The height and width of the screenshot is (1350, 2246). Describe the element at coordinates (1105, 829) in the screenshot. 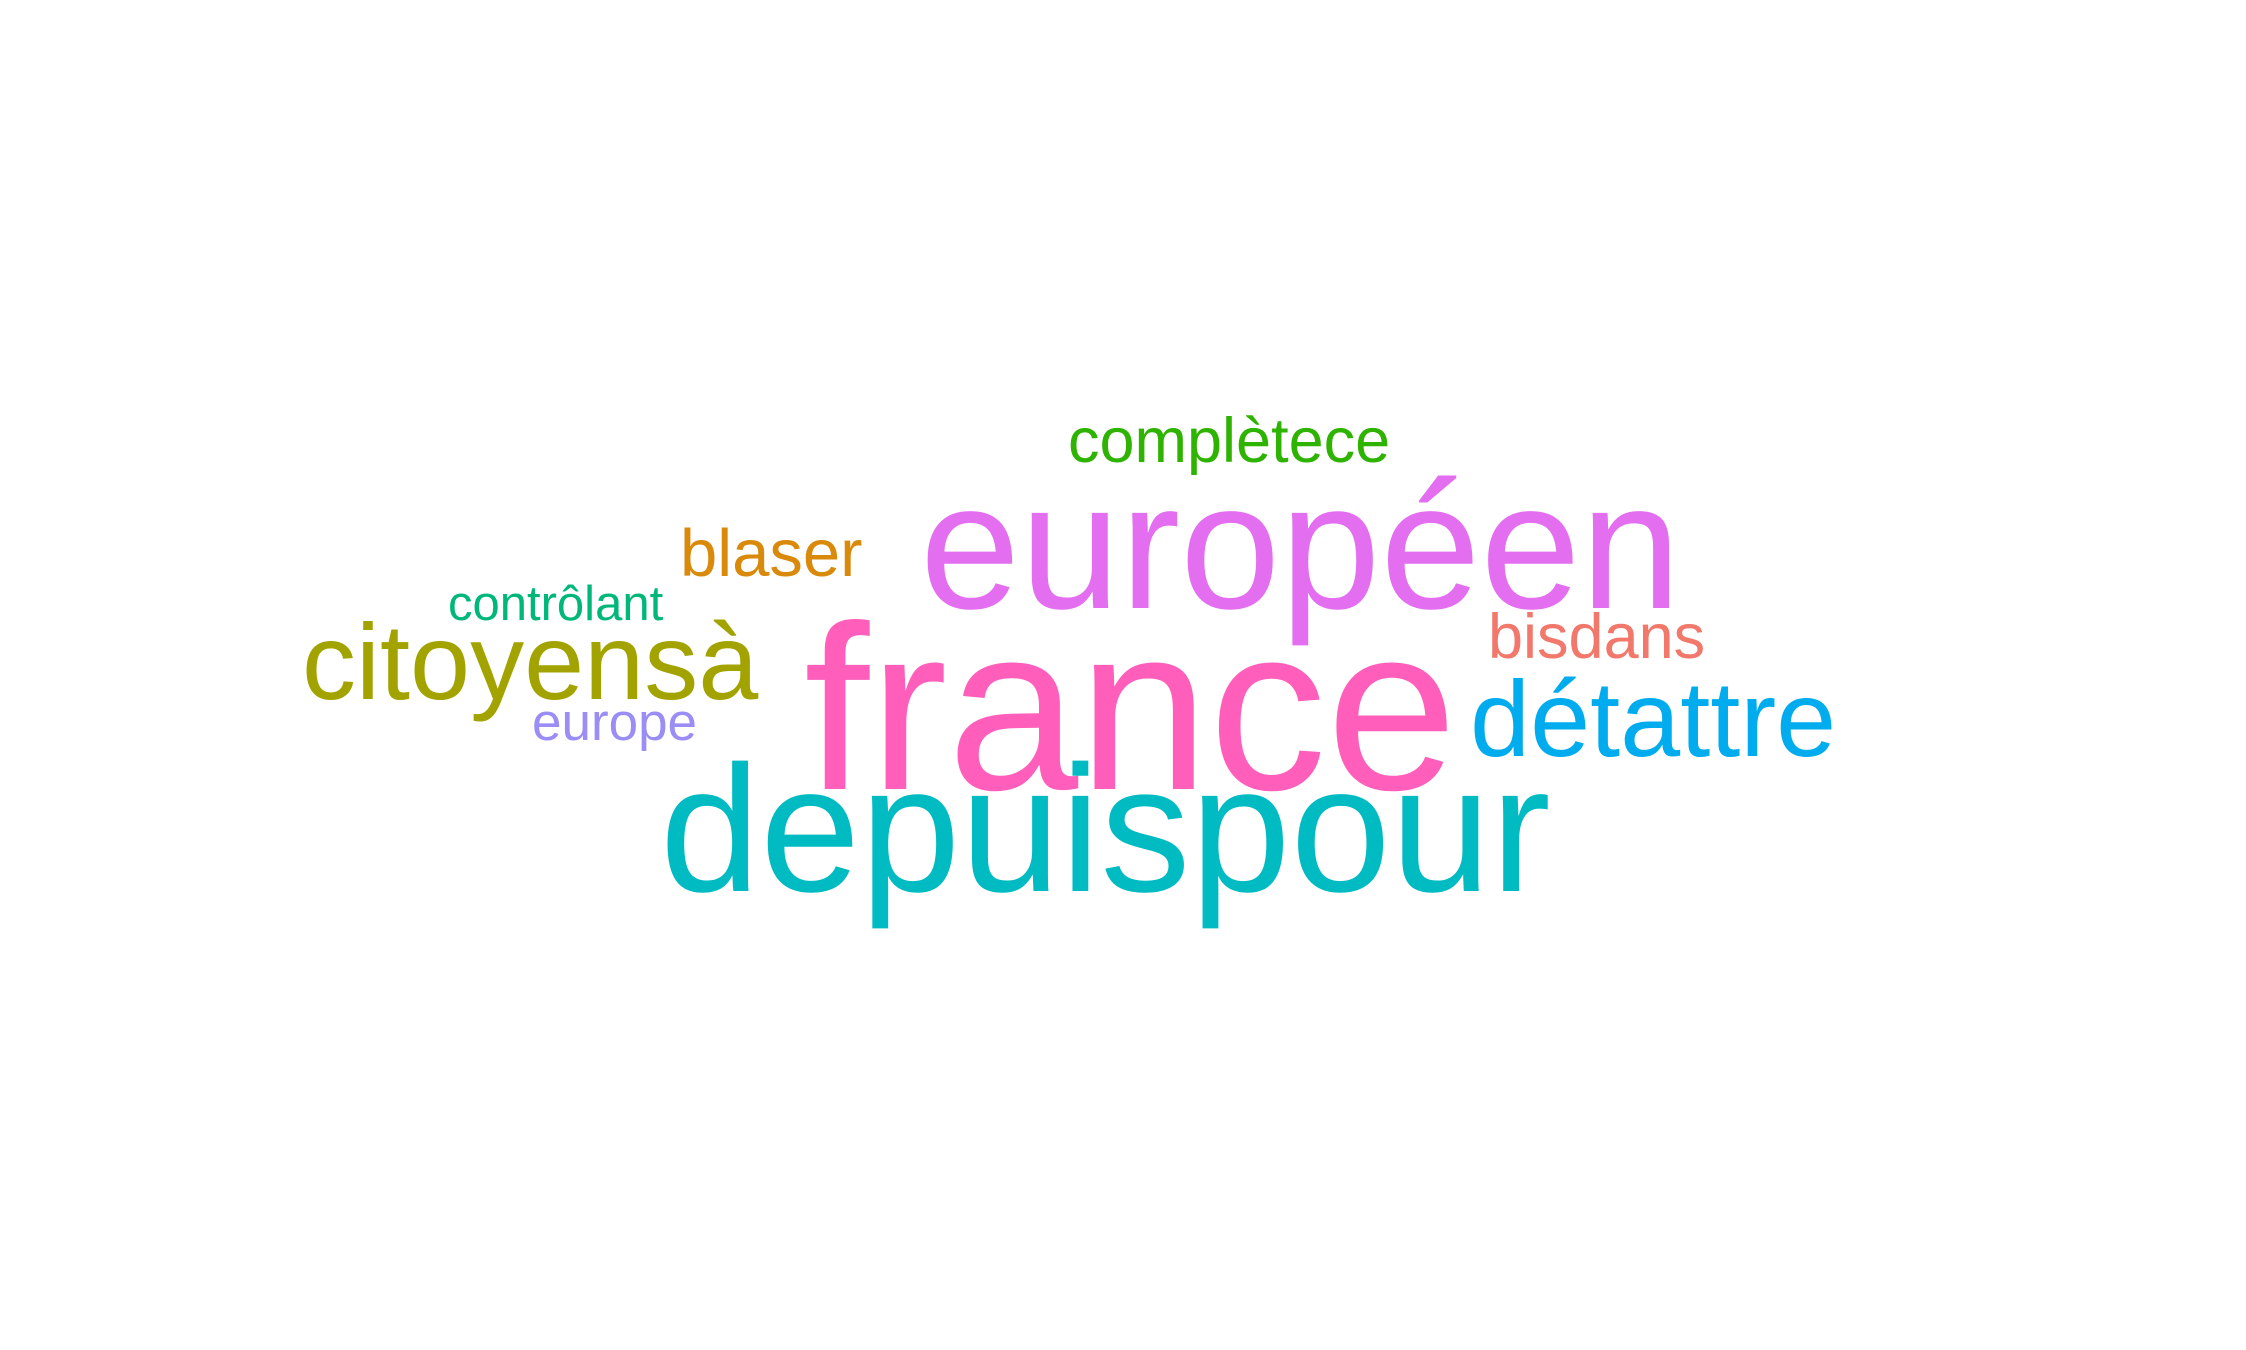

I see `word-depuispour: depuispour` at that location.